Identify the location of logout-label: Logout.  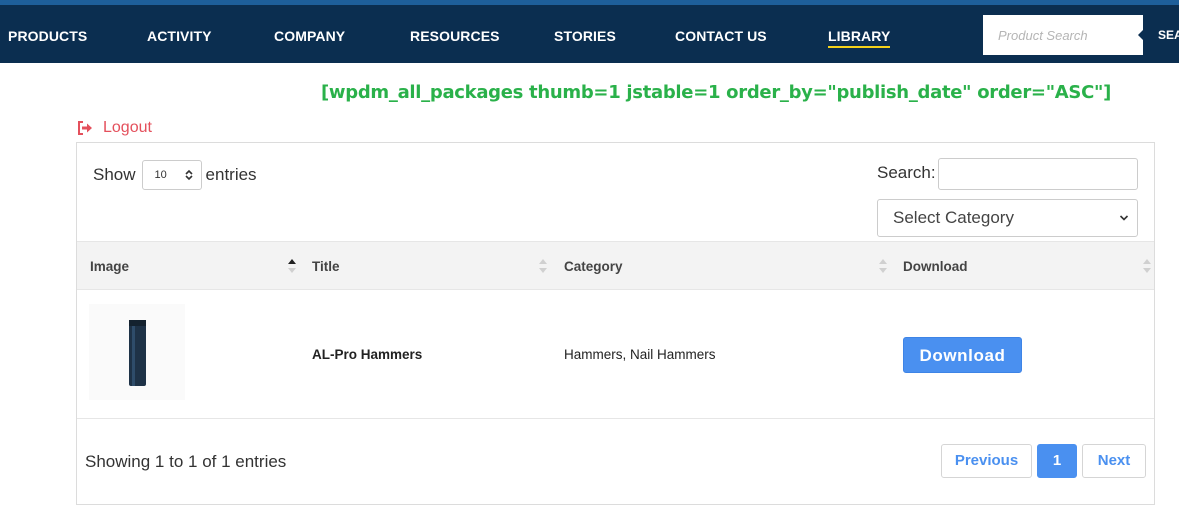
(127, 127).